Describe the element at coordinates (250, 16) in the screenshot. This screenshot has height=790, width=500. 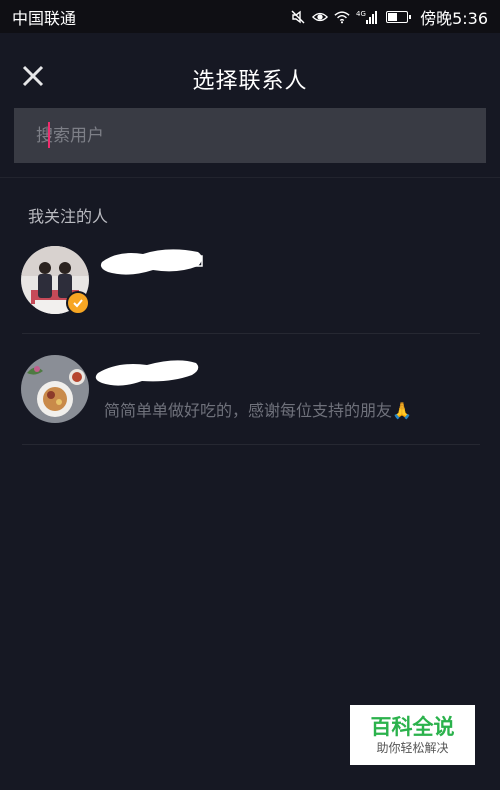
I see `status-bar: 中国联通 4G 傍晚5:36` at that location.